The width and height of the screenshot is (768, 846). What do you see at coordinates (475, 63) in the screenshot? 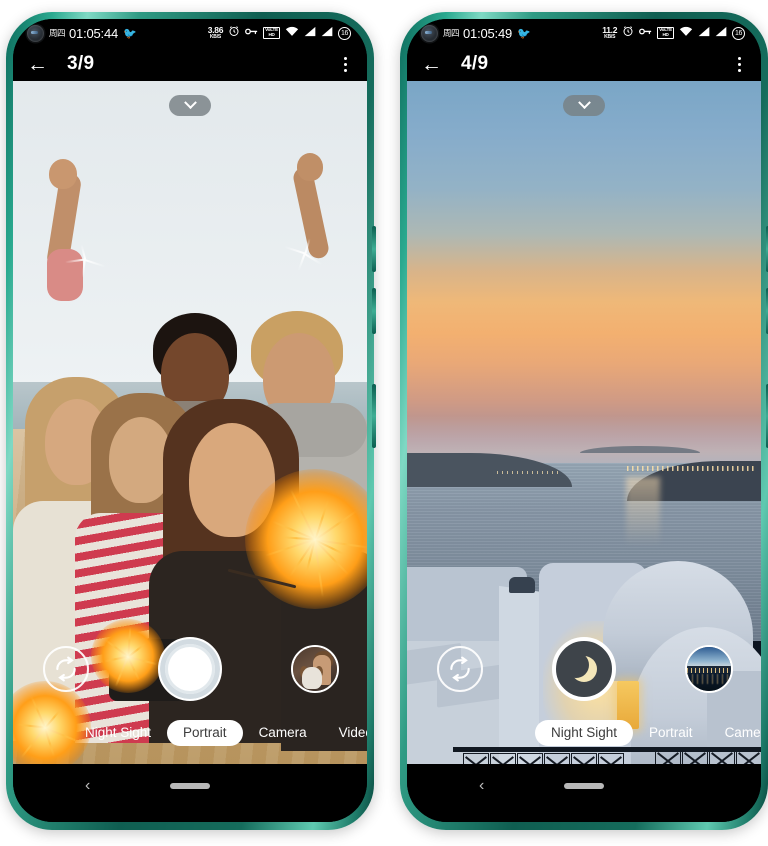
I see `page-title-2: 4/9` at bounding box center [475, 63].